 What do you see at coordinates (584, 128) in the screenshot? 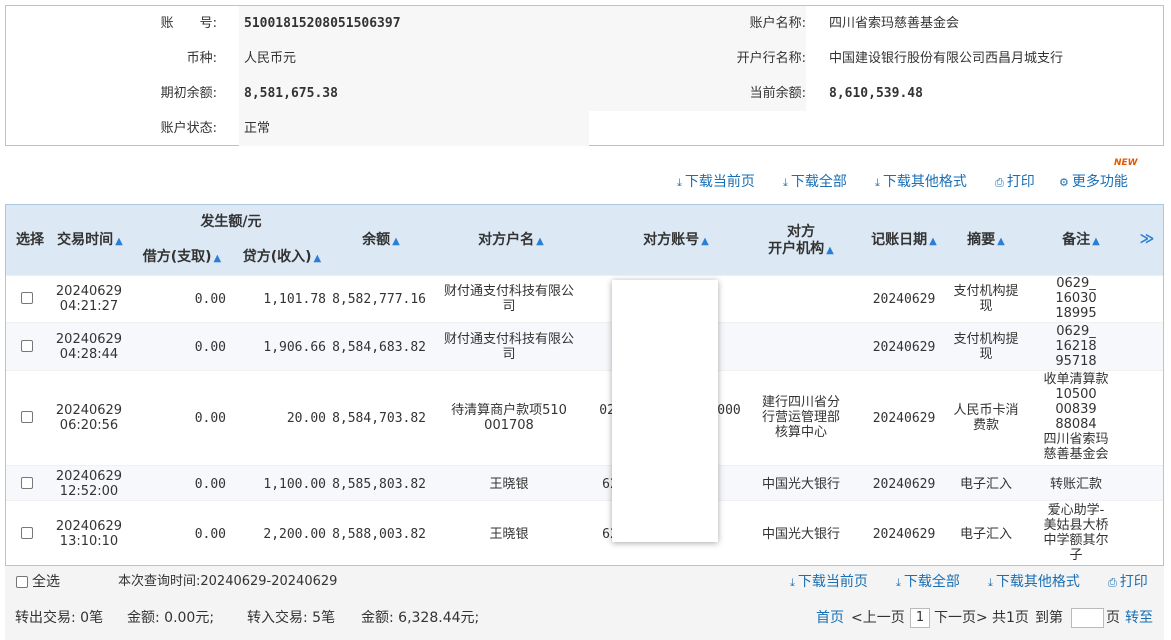
I see `info-row-status: 账户状态: 正常` at bounding box center [584, 128].